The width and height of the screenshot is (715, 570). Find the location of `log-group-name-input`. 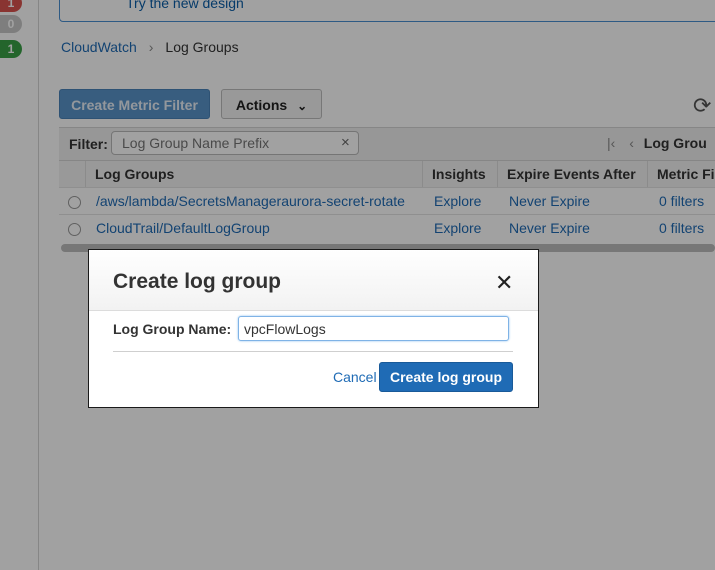

log-group-name-input is located at coordinates (373, 328).